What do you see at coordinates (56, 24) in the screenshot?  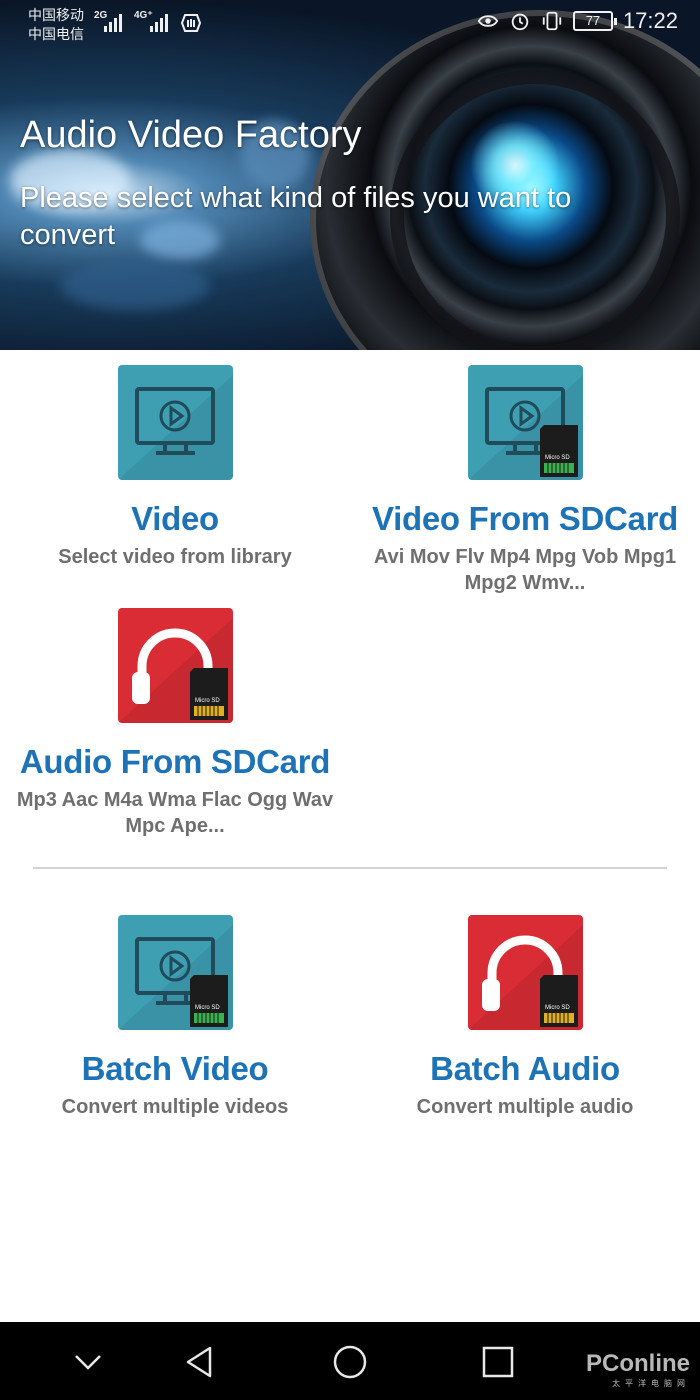 I see `carrier-labels: 中国移动 中国电信` at bounding box center [56, 24].